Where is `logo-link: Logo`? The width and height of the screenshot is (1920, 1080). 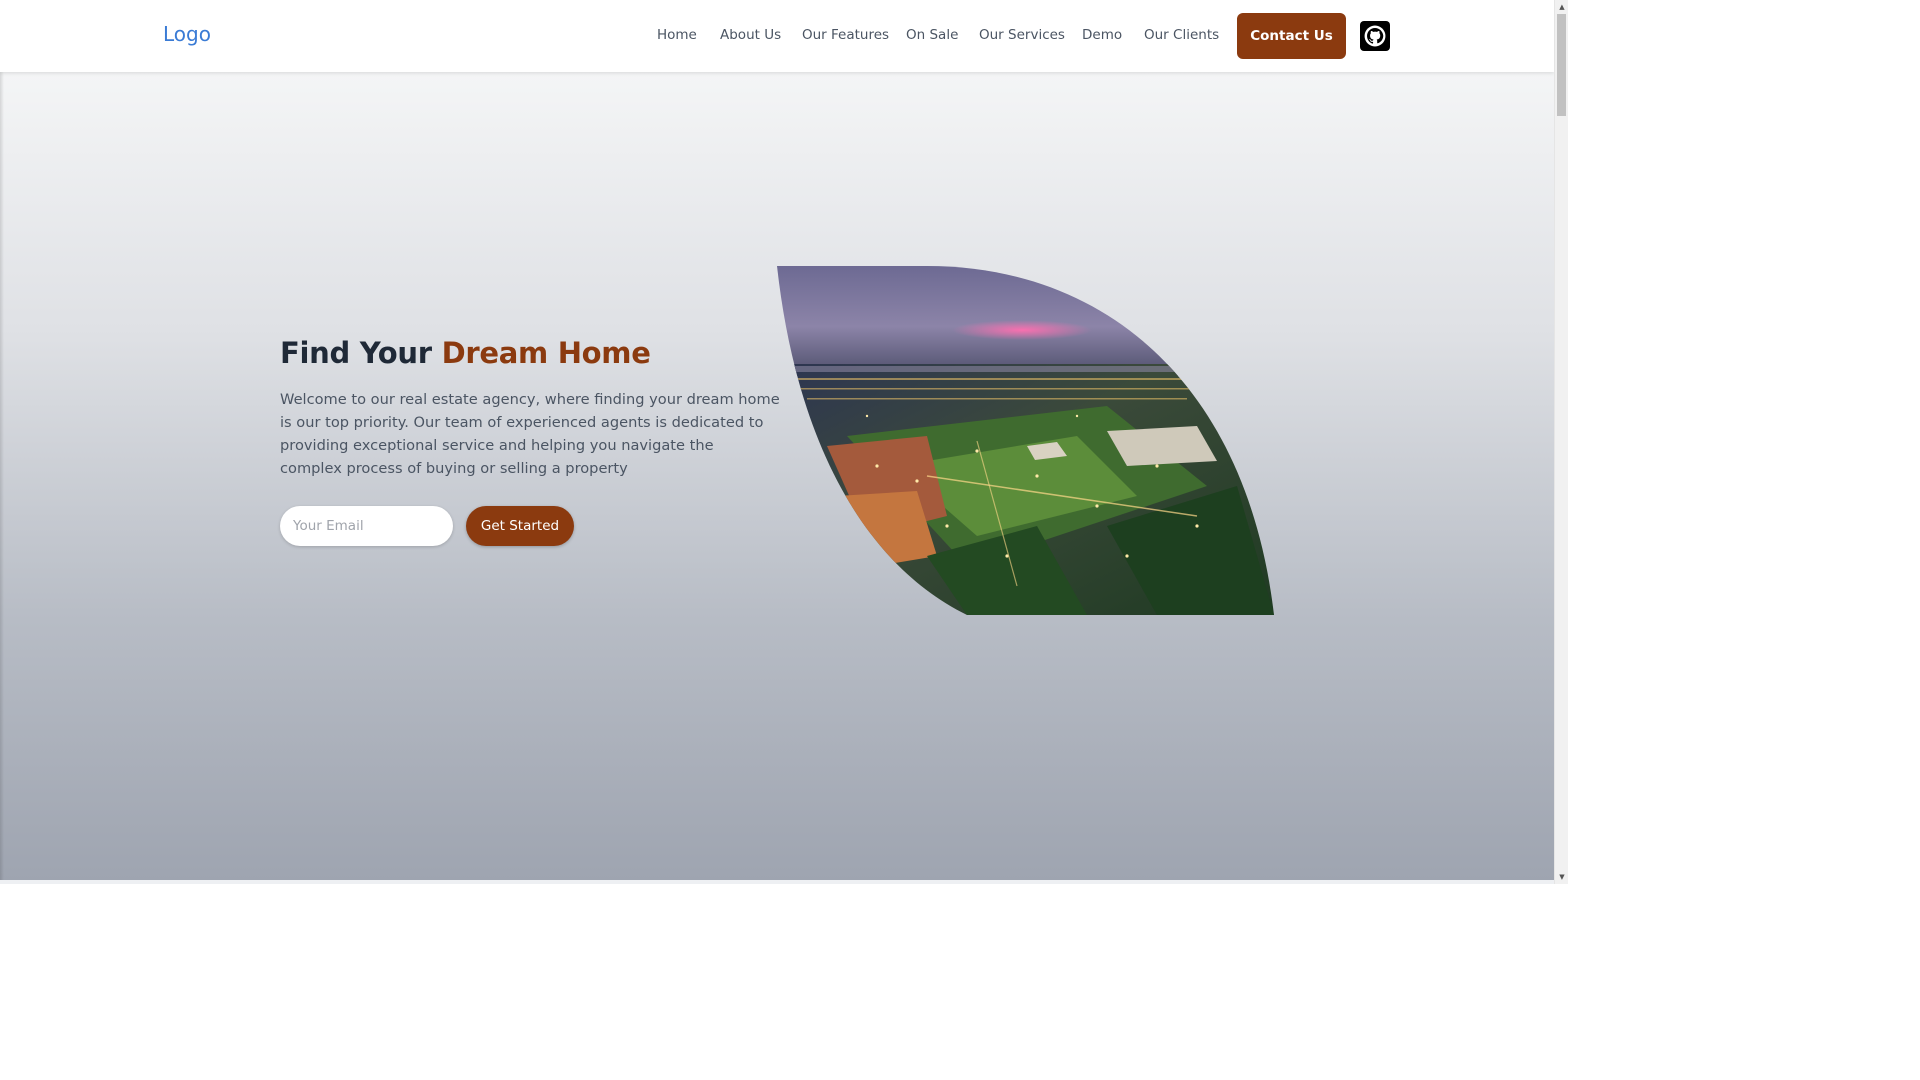 logo-link: Logo is located at coordinates (187, 34).